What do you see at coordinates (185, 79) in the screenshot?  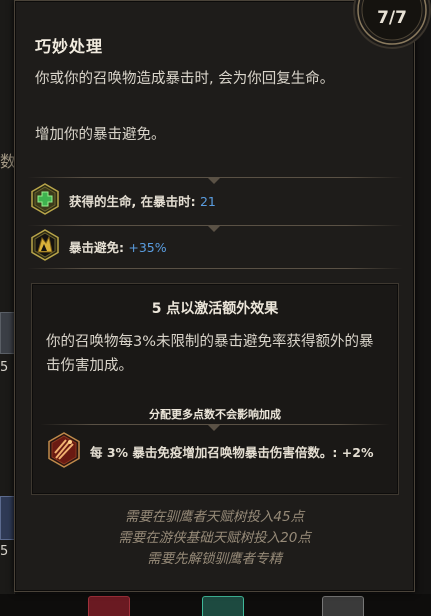 I see `talent-description: 你或你的召唤物造成暴击时, 会为你回复生命。` at bounding box center [185, 79].